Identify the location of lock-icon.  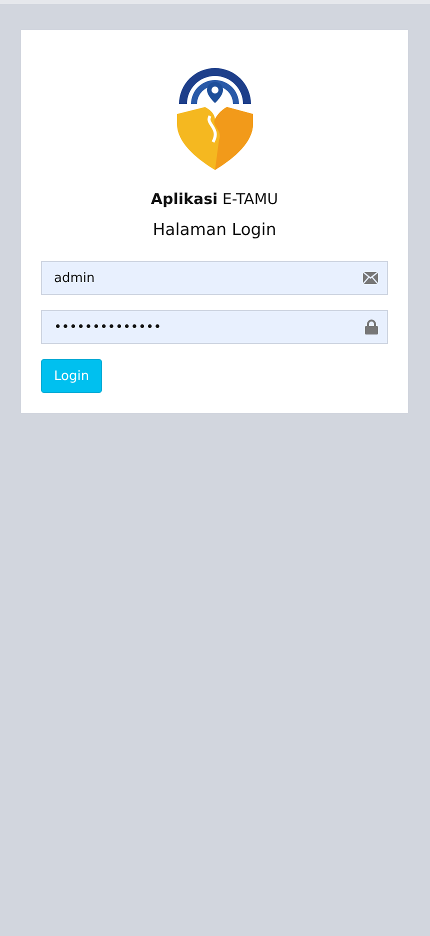
(371, 327).